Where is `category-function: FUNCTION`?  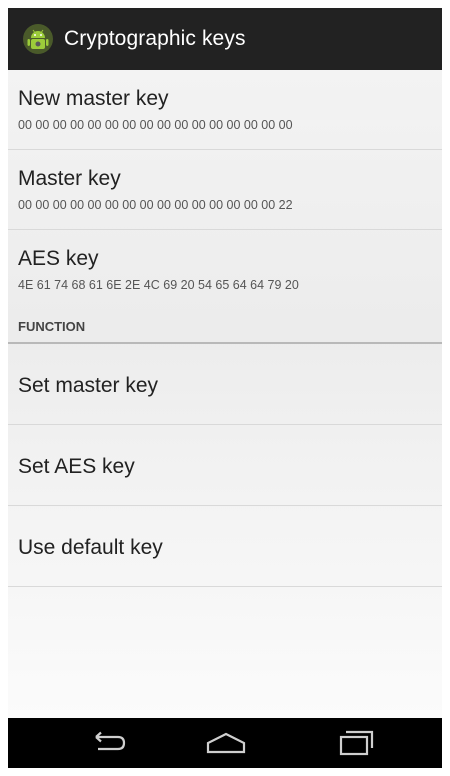 category-function: FUNCTION is located at coordinates (225, 327).